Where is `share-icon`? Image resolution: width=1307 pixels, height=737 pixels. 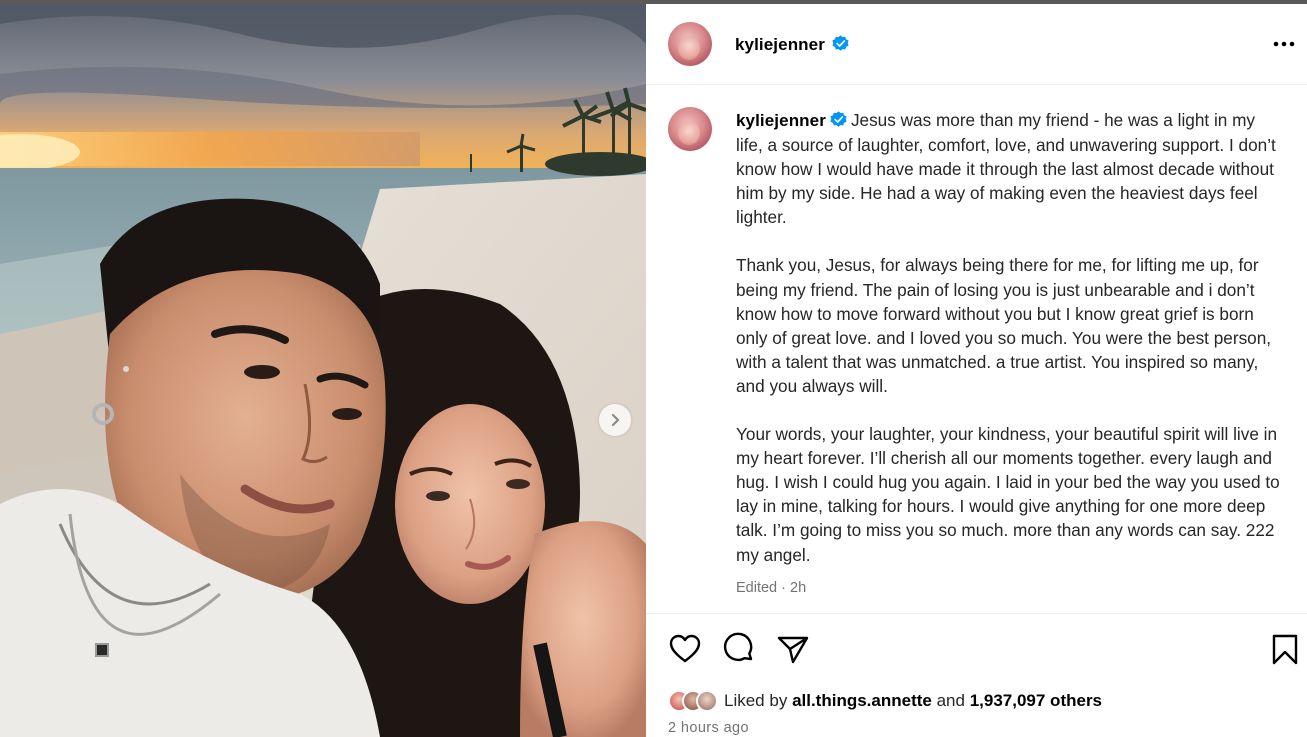
share-icon is located at coordinates (793, 649).